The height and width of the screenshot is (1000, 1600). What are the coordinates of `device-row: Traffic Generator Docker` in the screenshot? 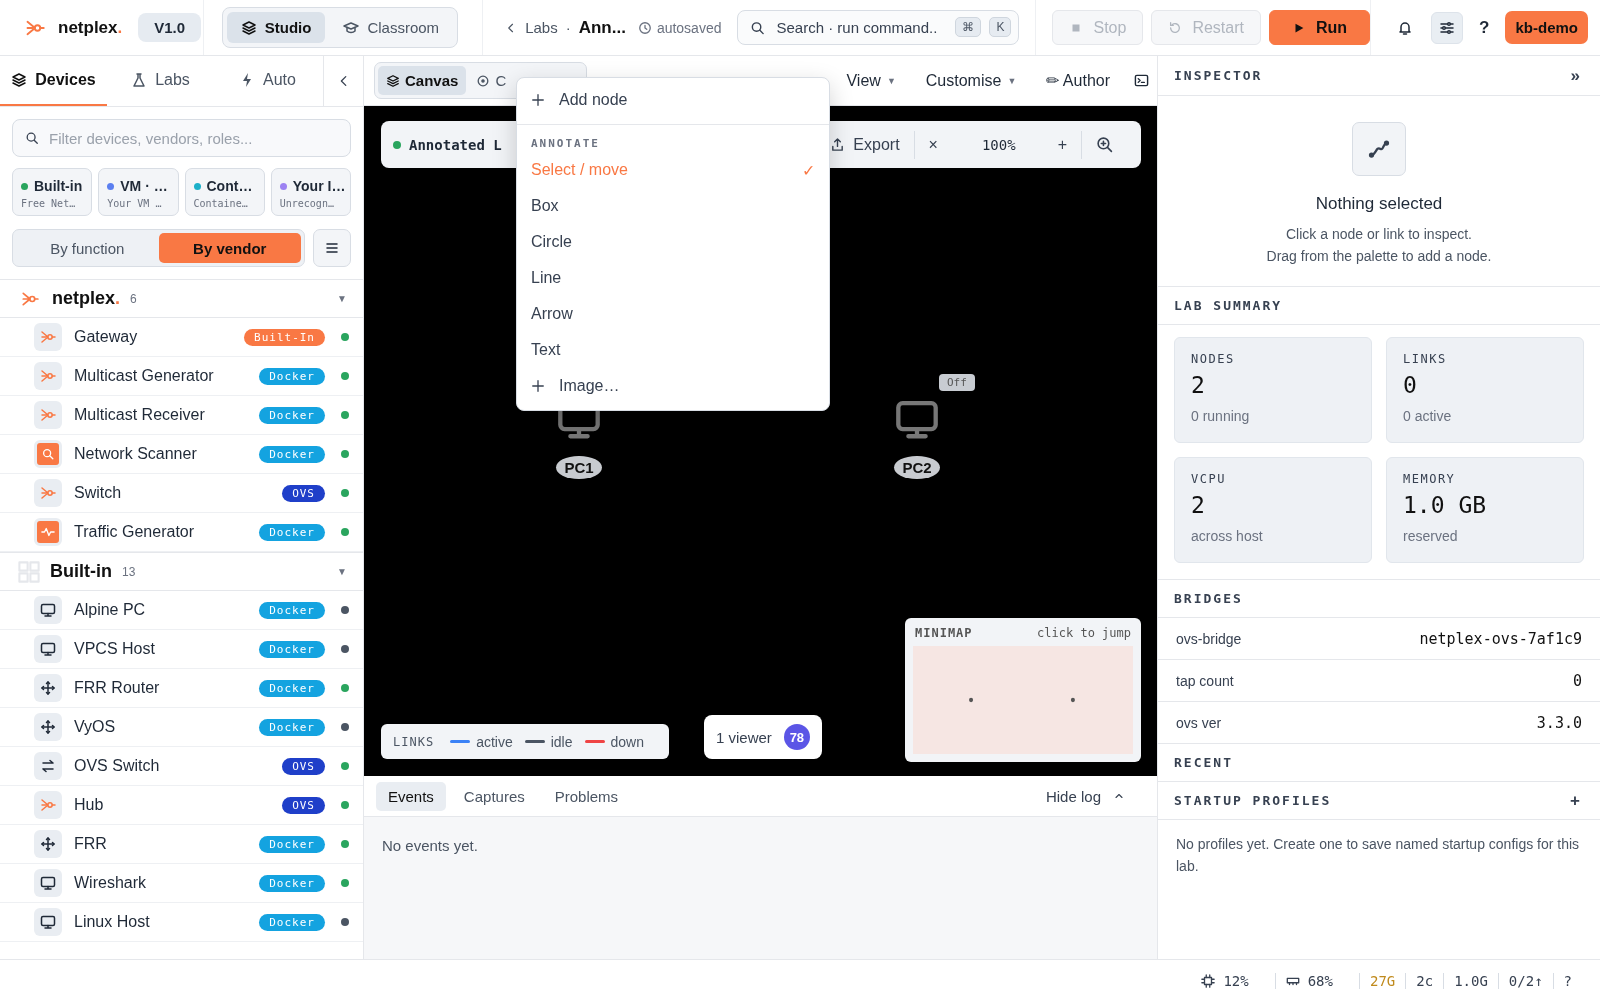 It's located at (181, 532).